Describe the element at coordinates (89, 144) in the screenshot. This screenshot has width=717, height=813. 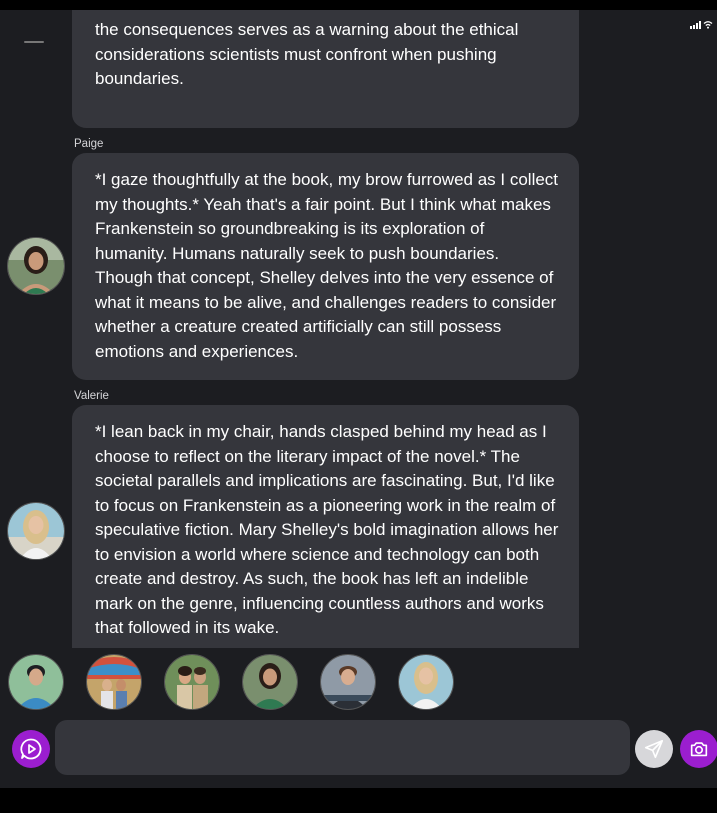
I see `sender-name: Paige` at that location.